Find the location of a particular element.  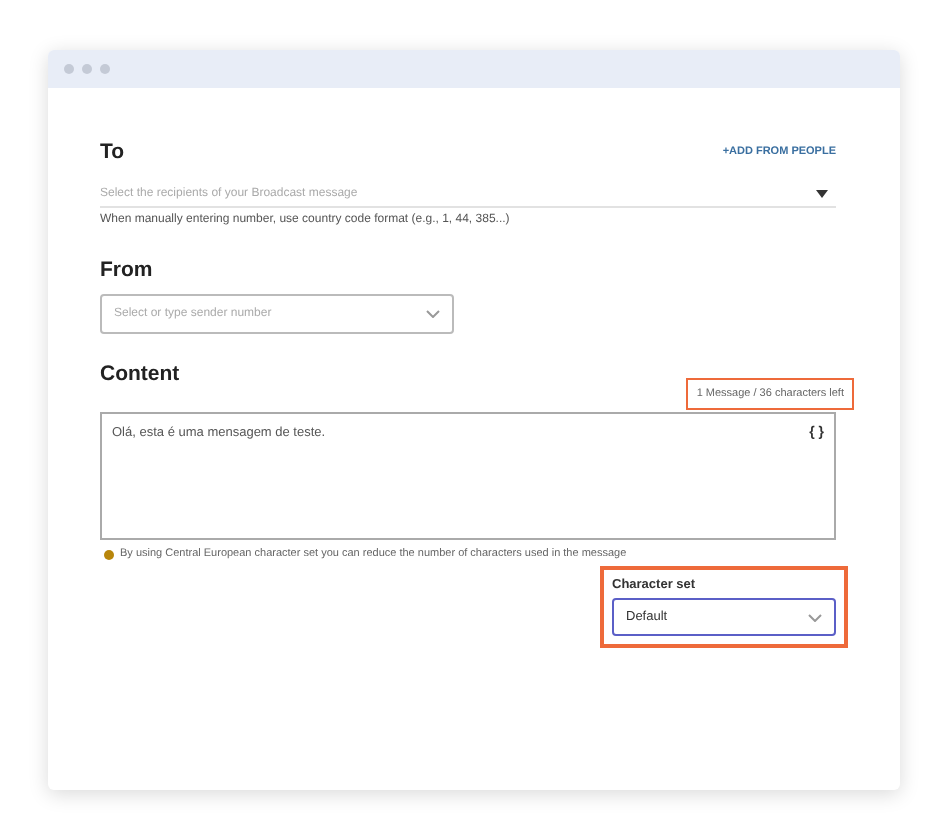

section-heading: Content is located at coordinates (141, 374).